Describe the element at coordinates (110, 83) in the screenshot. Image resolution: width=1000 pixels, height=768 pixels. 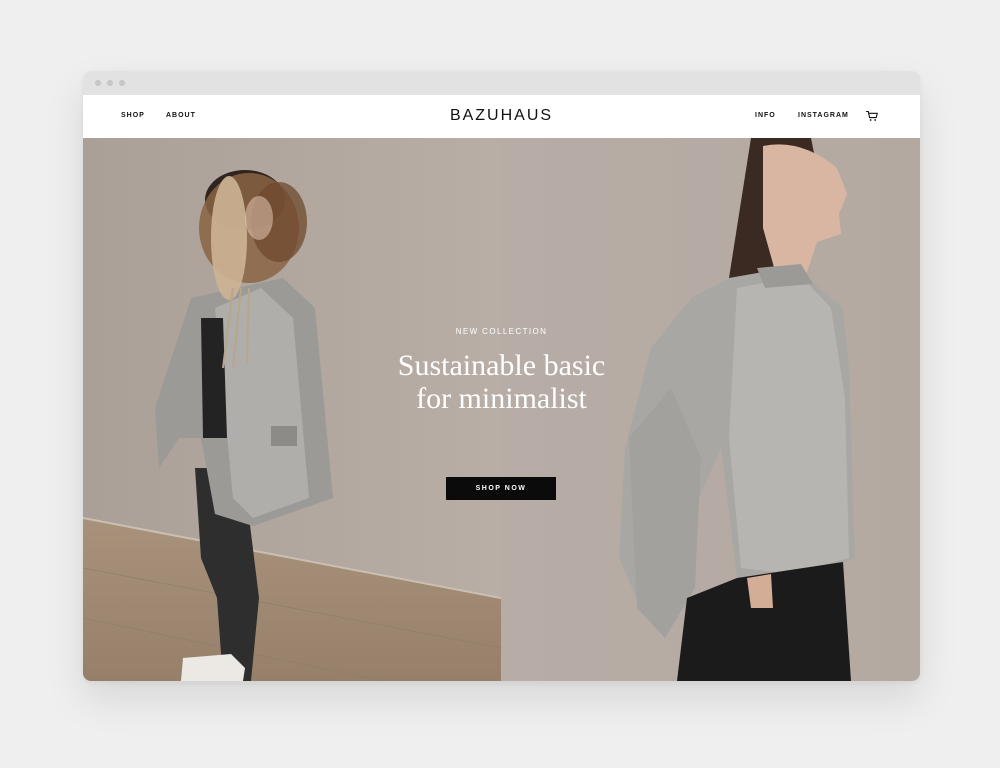
I see `window-dot-minimize` at that location.